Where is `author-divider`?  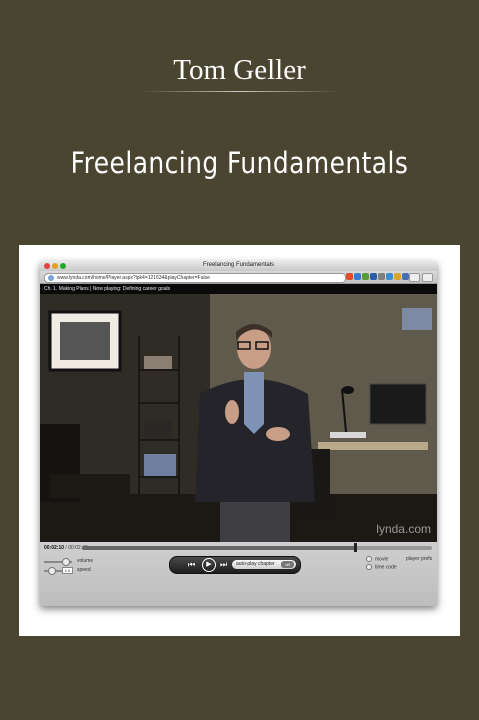 author-divider is located at coordinates (240, 91).